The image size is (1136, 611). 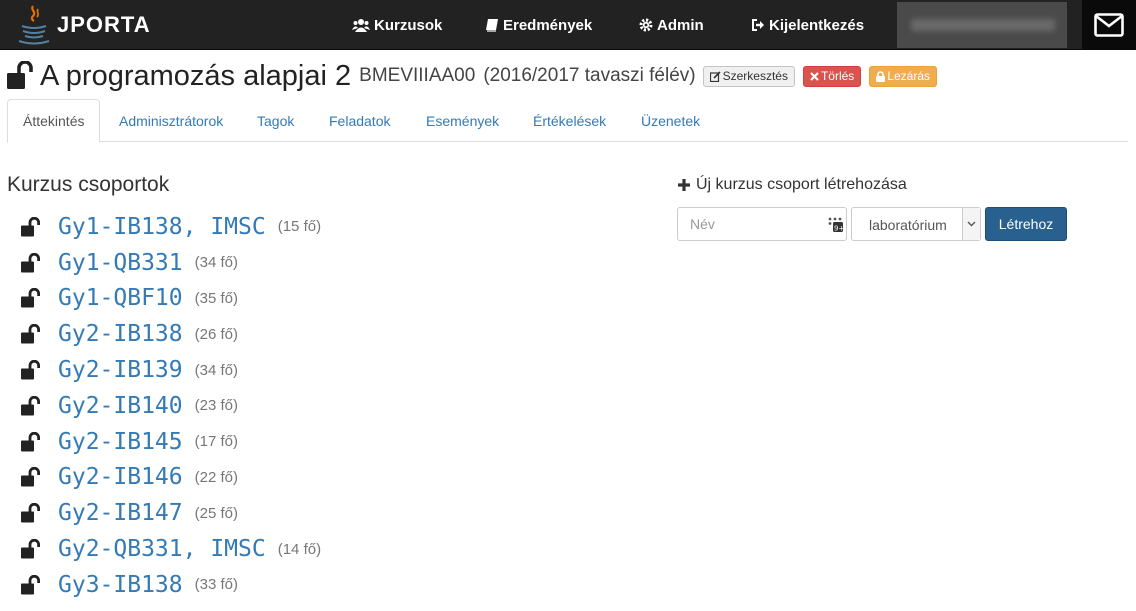 I want to click on new-group-heading: Új kurzus csoport létrehozása, so click(x=792, y=185).